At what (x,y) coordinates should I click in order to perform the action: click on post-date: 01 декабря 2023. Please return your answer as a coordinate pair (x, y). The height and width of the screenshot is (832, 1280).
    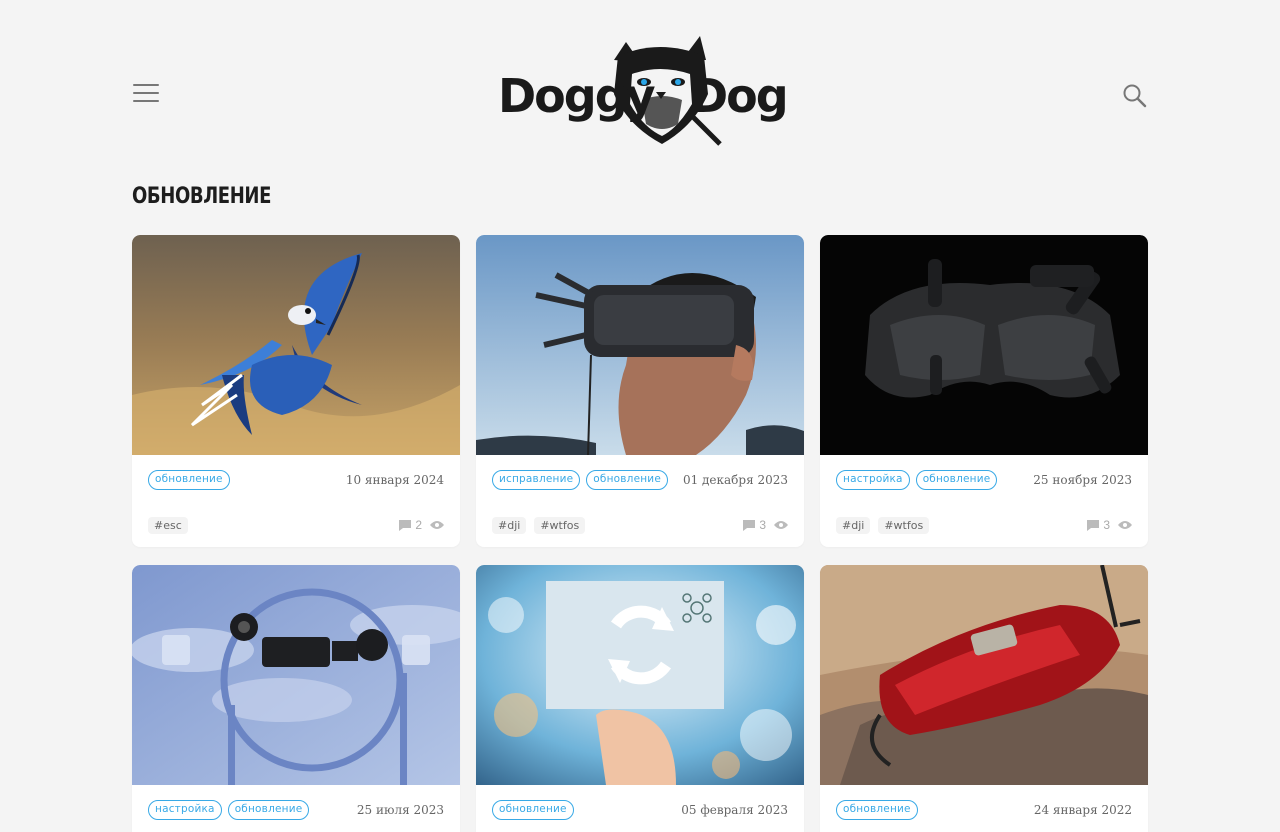
    Looking at the image, I should click on (735, 480).